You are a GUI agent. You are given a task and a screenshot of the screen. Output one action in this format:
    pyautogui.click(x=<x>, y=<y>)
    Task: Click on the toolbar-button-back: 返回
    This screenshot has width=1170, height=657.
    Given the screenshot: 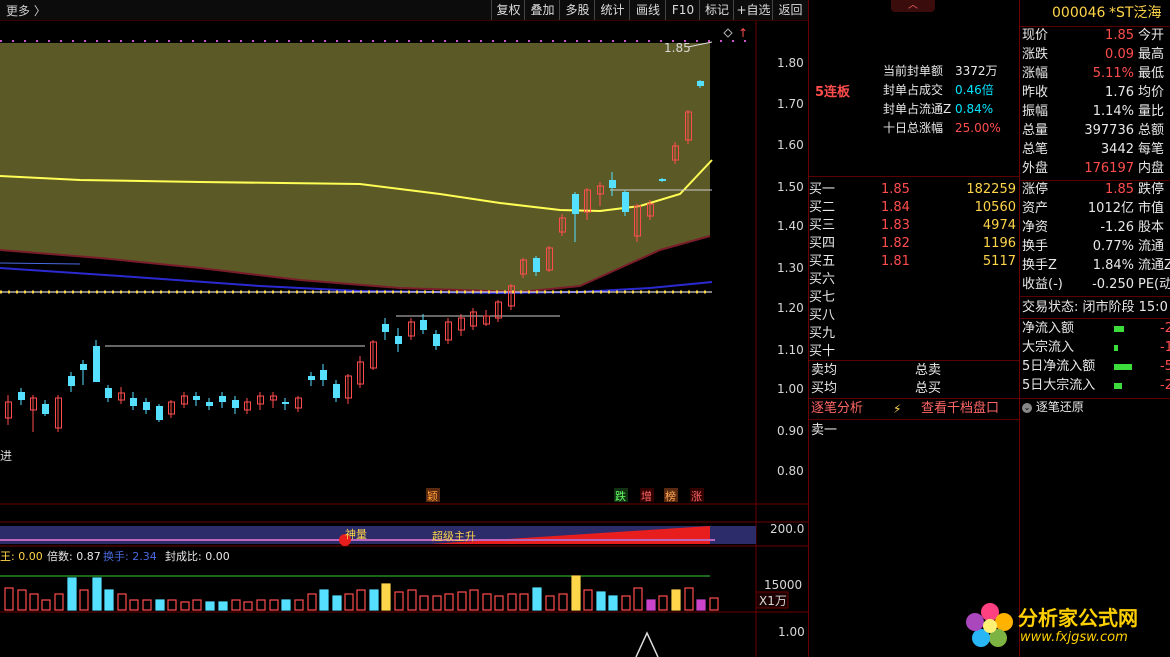 What is the action you would take?
    pyautogui.click(x=790, y=10)
    